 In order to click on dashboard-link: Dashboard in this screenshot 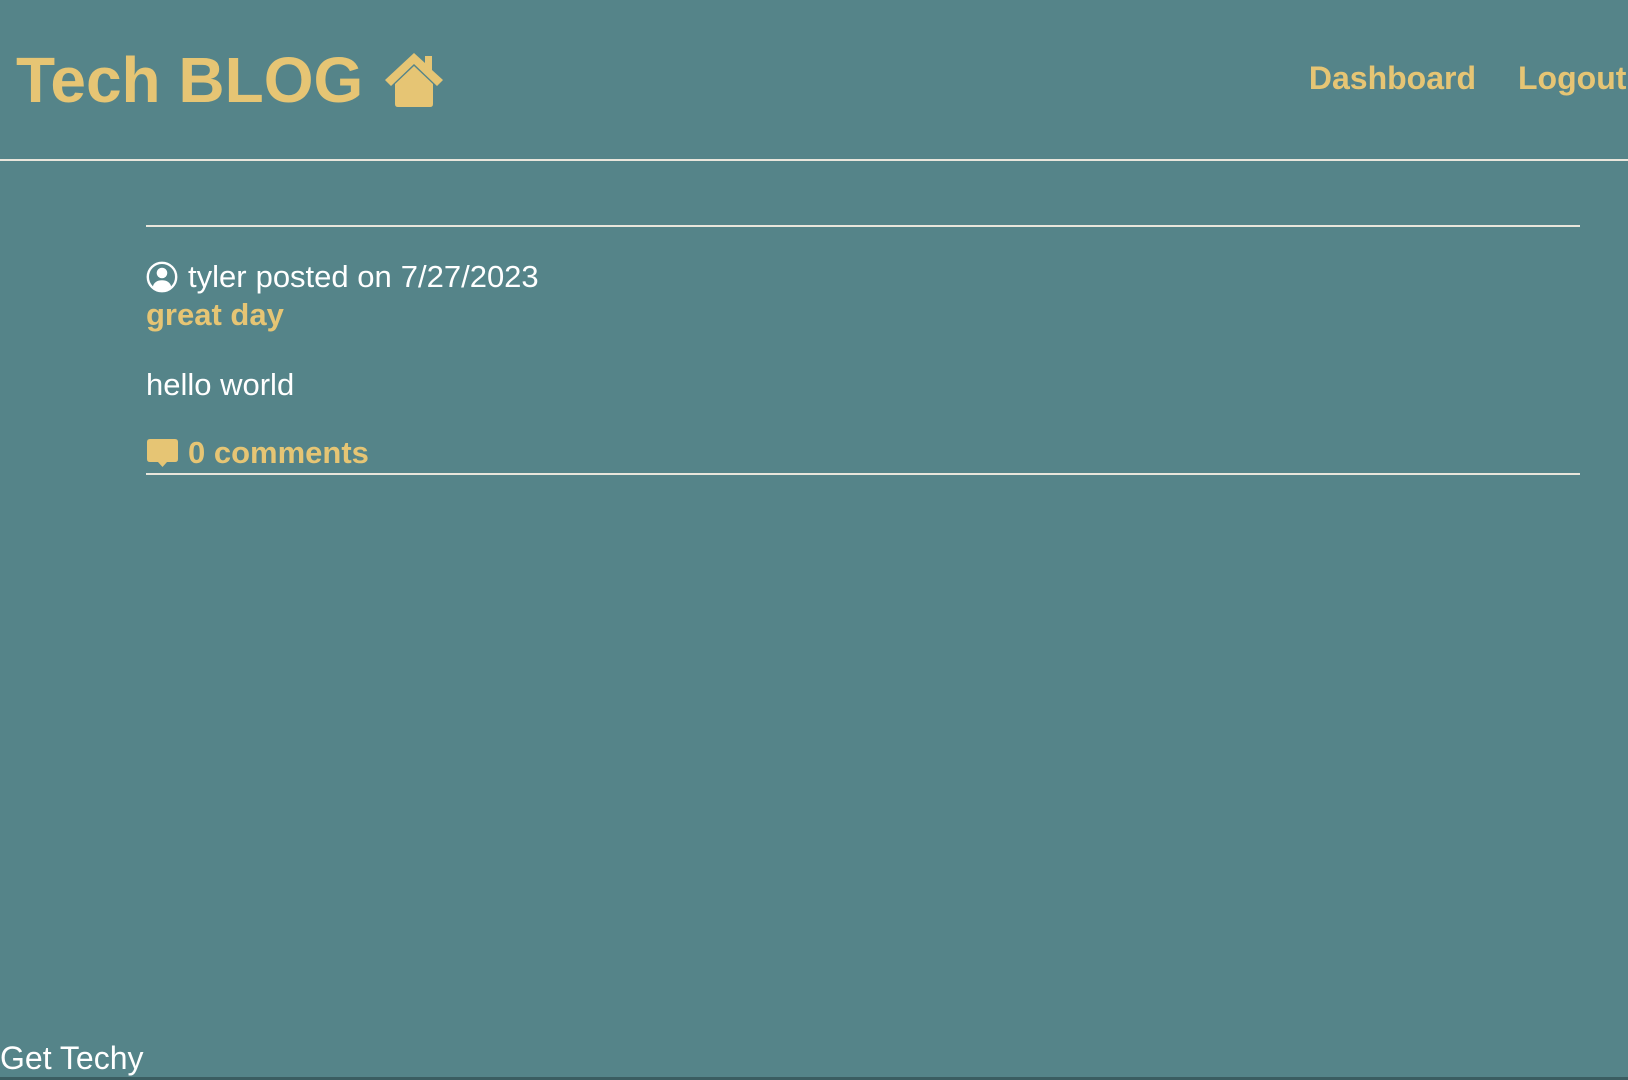, I will do `click(1392, 78)`.